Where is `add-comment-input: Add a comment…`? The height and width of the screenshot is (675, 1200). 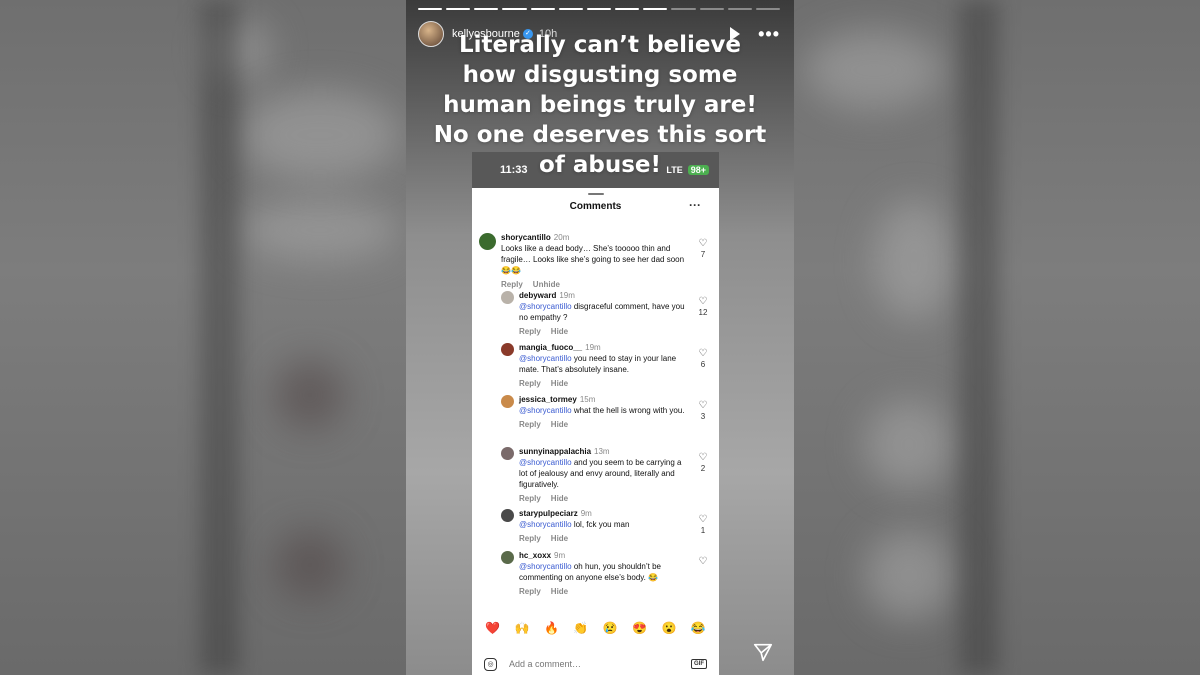
add-comment-input: Add a comment… is located at coordinates (545, 664).